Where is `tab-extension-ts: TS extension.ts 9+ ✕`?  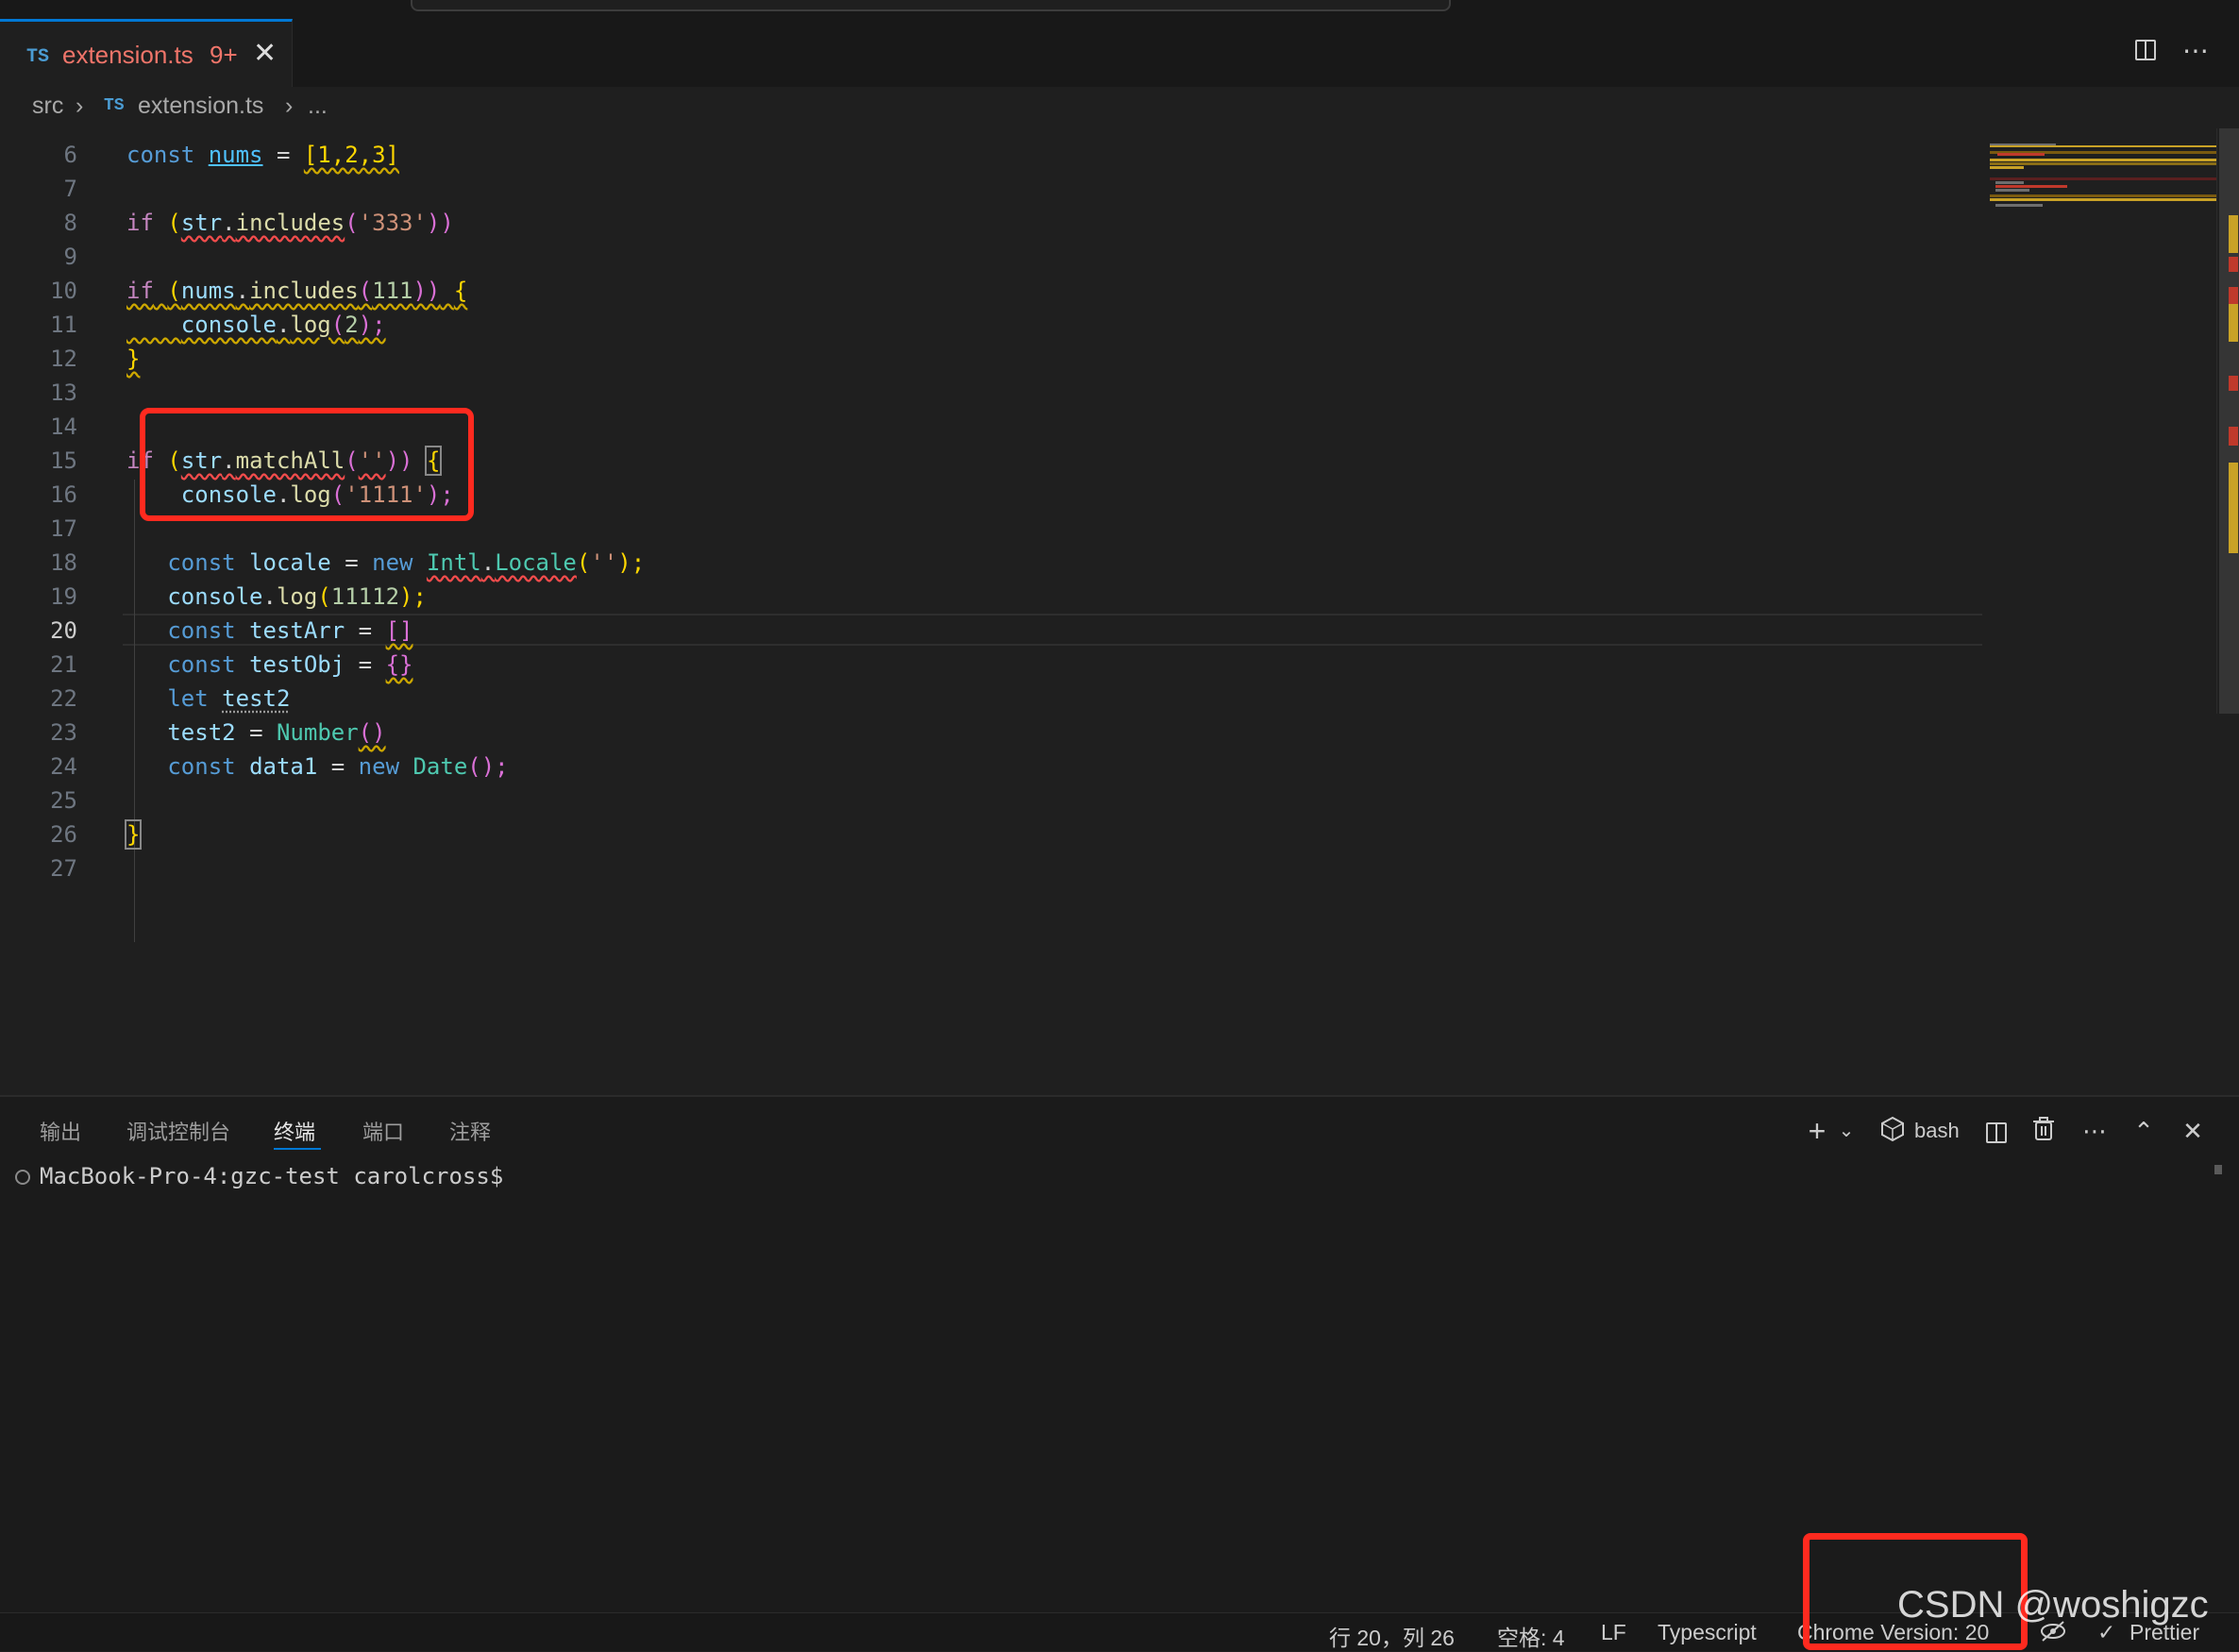 tab-extension-ts: TS extension.ts 9+ ✕ is located at coordinates (146, 53).